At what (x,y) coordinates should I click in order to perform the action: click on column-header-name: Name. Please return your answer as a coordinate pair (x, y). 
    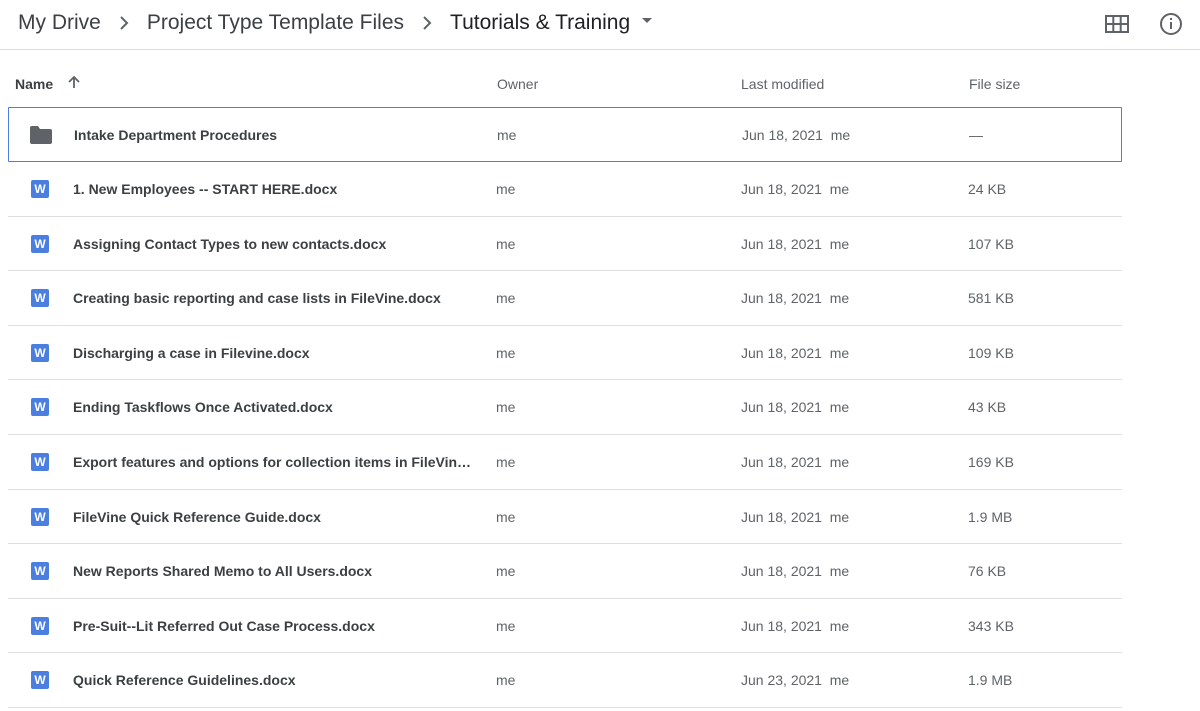
    Looking at the image, I should click on (34, 84).